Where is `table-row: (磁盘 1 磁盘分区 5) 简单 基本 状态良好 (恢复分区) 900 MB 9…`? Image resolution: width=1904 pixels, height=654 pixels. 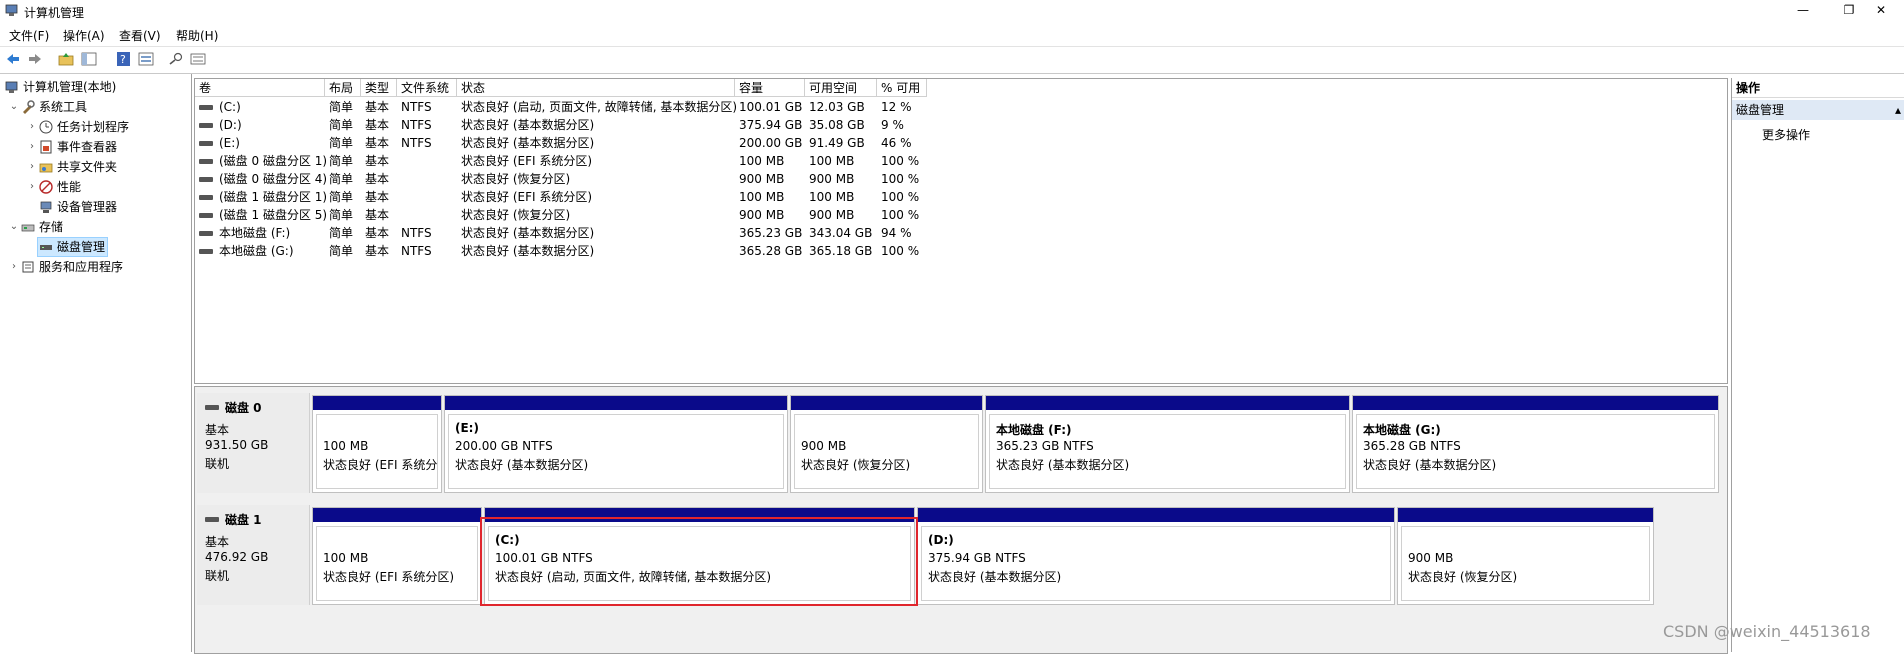 table-row: (磁盘 1 磁盘分区 5) 简单 基本 状态良好 (恢复分区) 900 MB 9… is located at coordinates (795, 215).